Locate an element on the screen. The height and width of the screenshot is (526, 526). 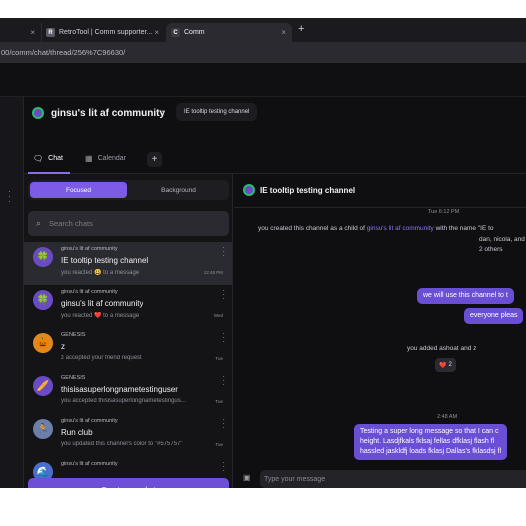
chevron-right-icon: › is located at coordinates (162, 112).